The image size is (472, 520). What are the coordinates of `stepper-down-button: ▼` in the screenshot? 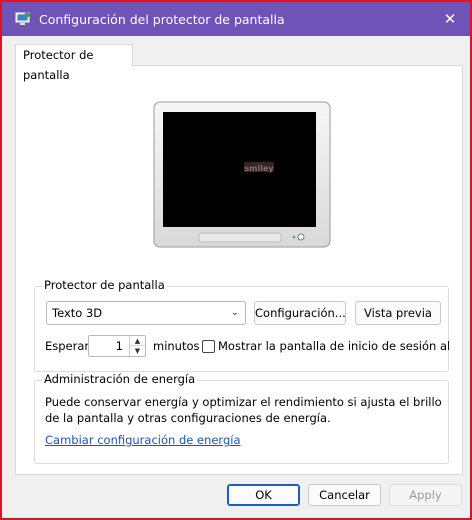 It's located at (137, 351).